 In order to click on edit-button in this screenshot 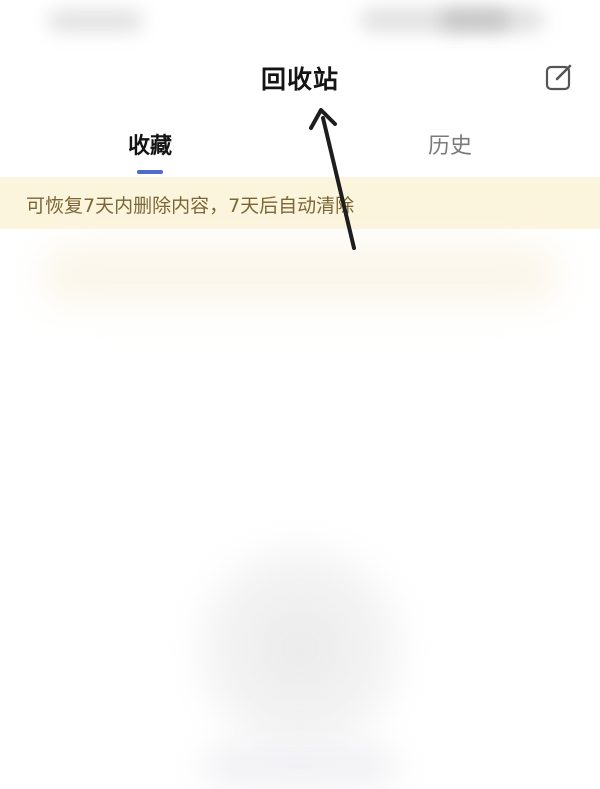, I will do `click(559, 77)`.